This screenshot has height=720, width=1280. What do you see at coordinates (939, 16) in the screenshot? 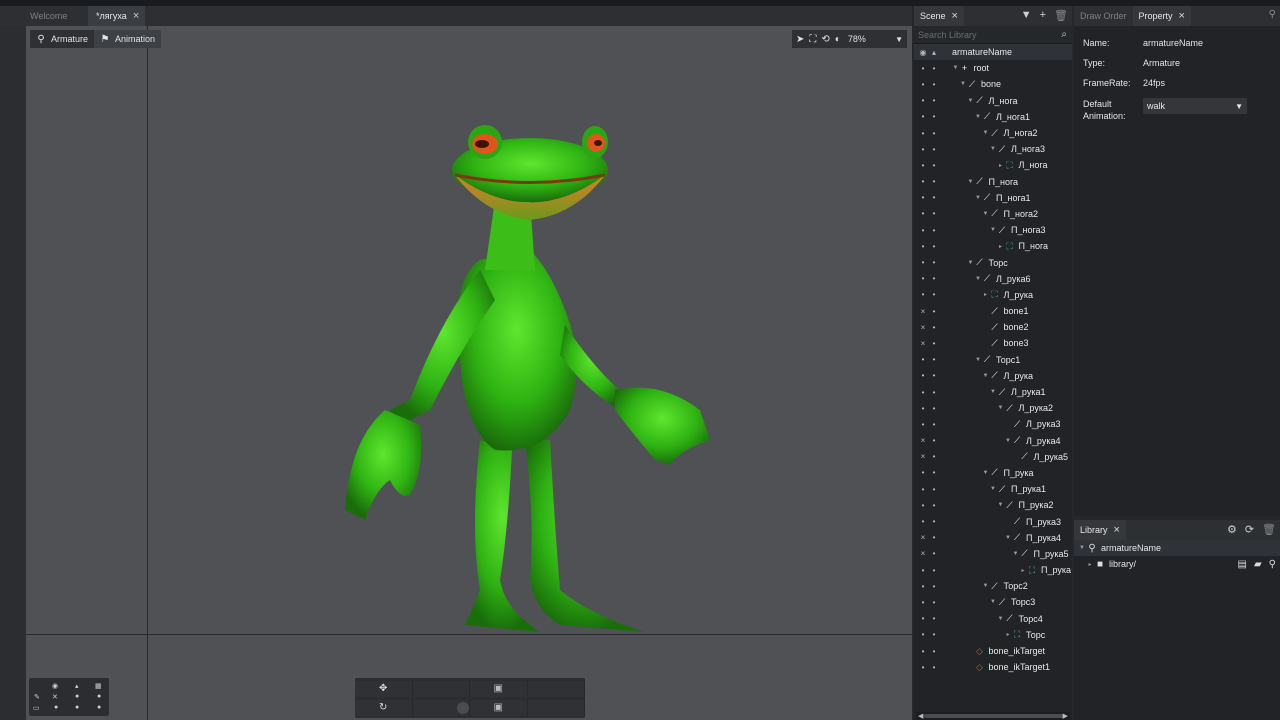
I see `tab-scene: Scene ×` at bounding box center [939, 16].